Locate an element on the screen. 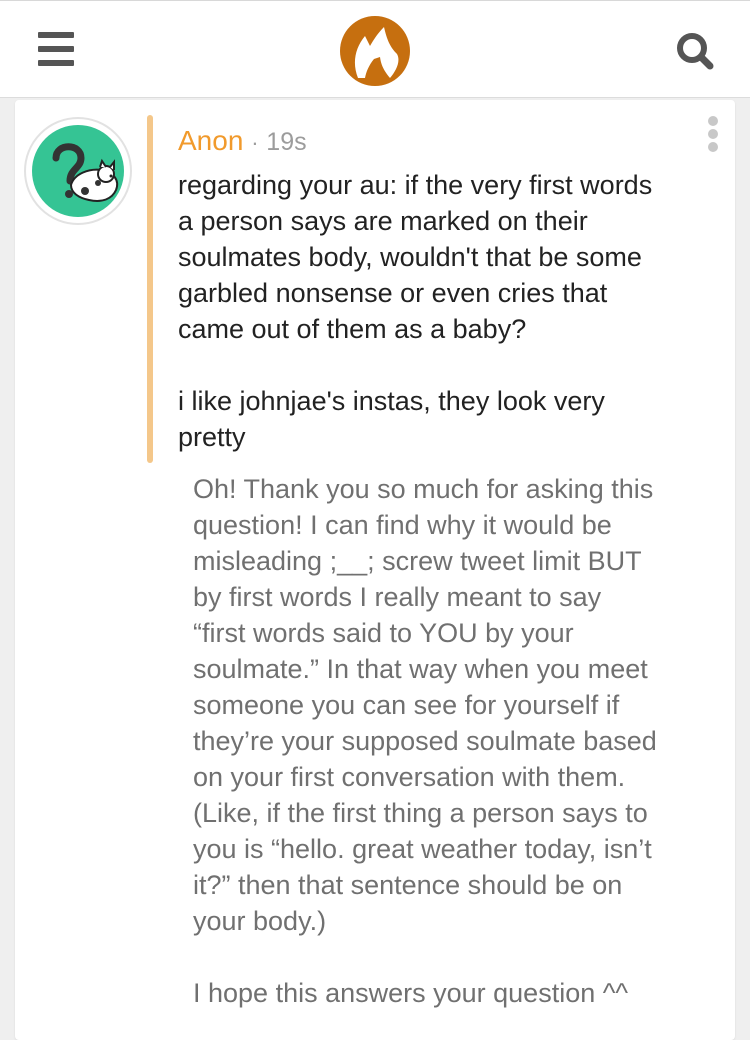  question-mark-cat-avatar is located at coordinates (78, 171).